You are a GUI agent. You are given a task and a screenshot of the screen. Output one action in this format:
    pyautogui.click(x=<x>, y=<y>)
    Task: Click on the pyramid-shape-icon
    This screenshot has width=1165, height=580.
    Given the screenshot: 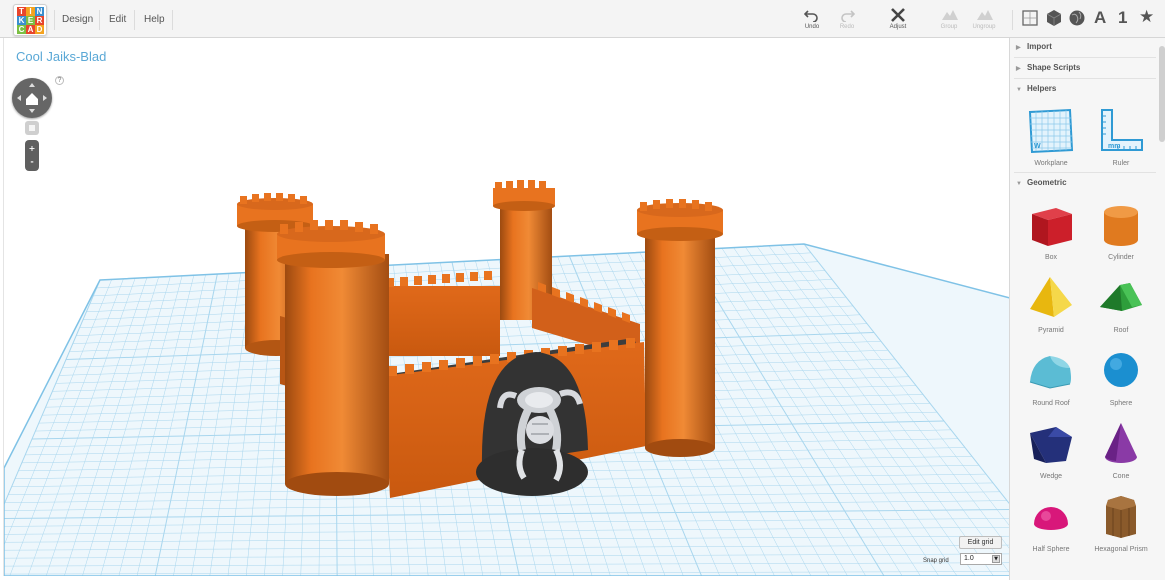 What is the action you would take?
    pyautogui.click(x=1051, y=297)
    